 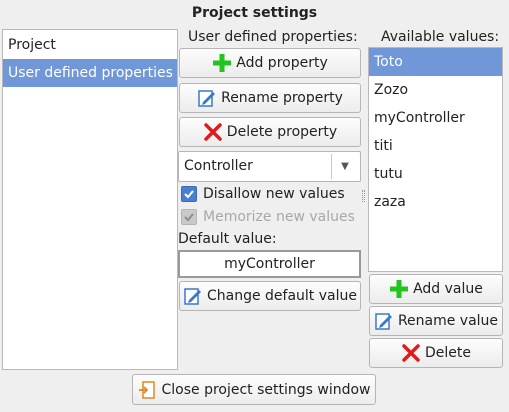 What do you see at coordinates (254, 13) in the screenshot?
I see `window-title: Project settings` at bounding box center [254, 13].